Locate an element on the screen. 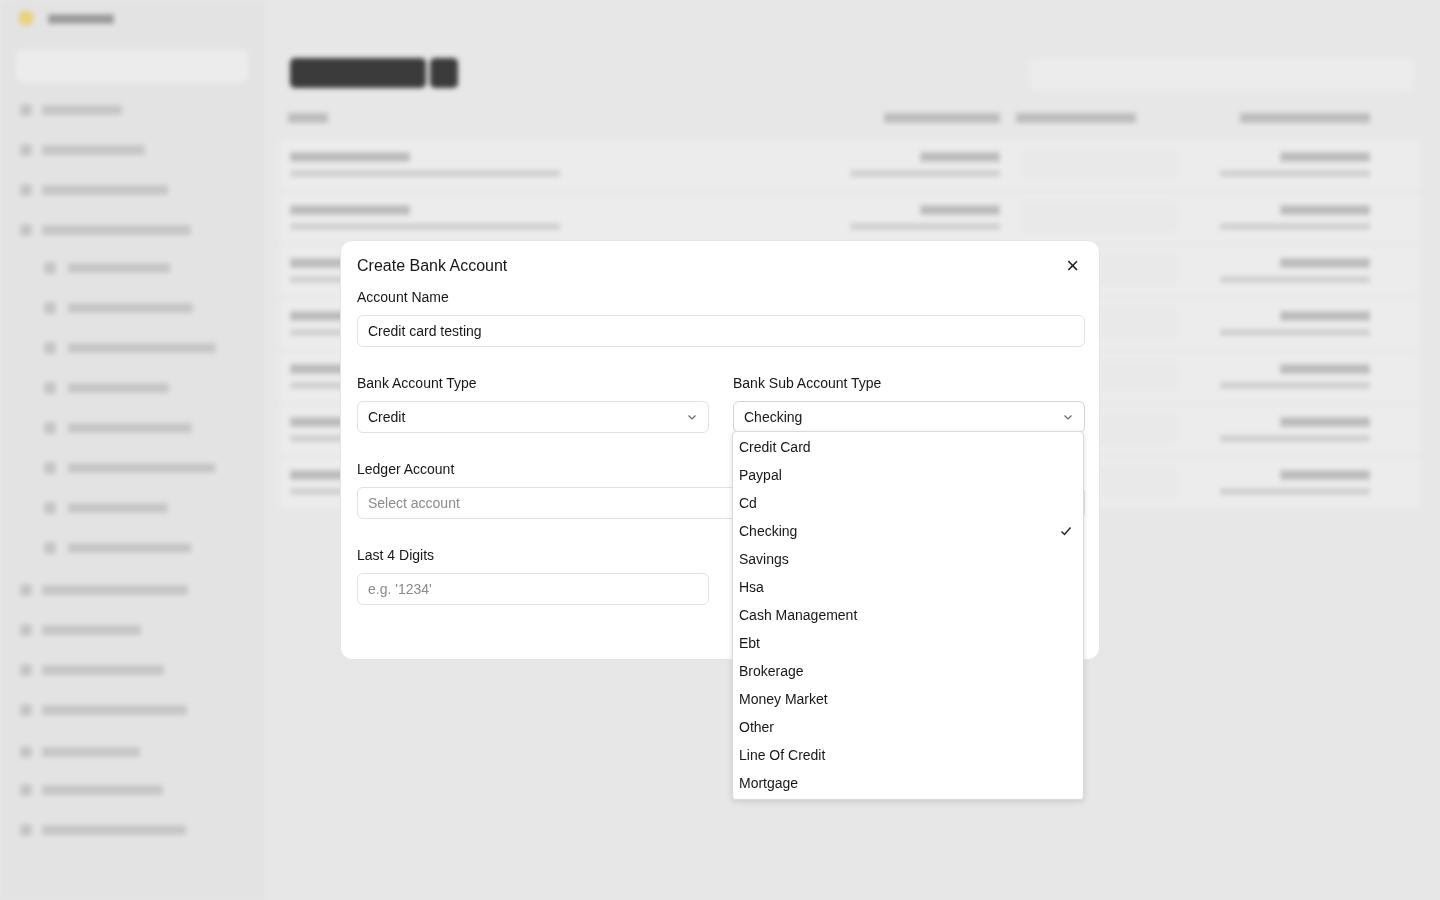  close-button: × is located at coordinates (1072, 266).